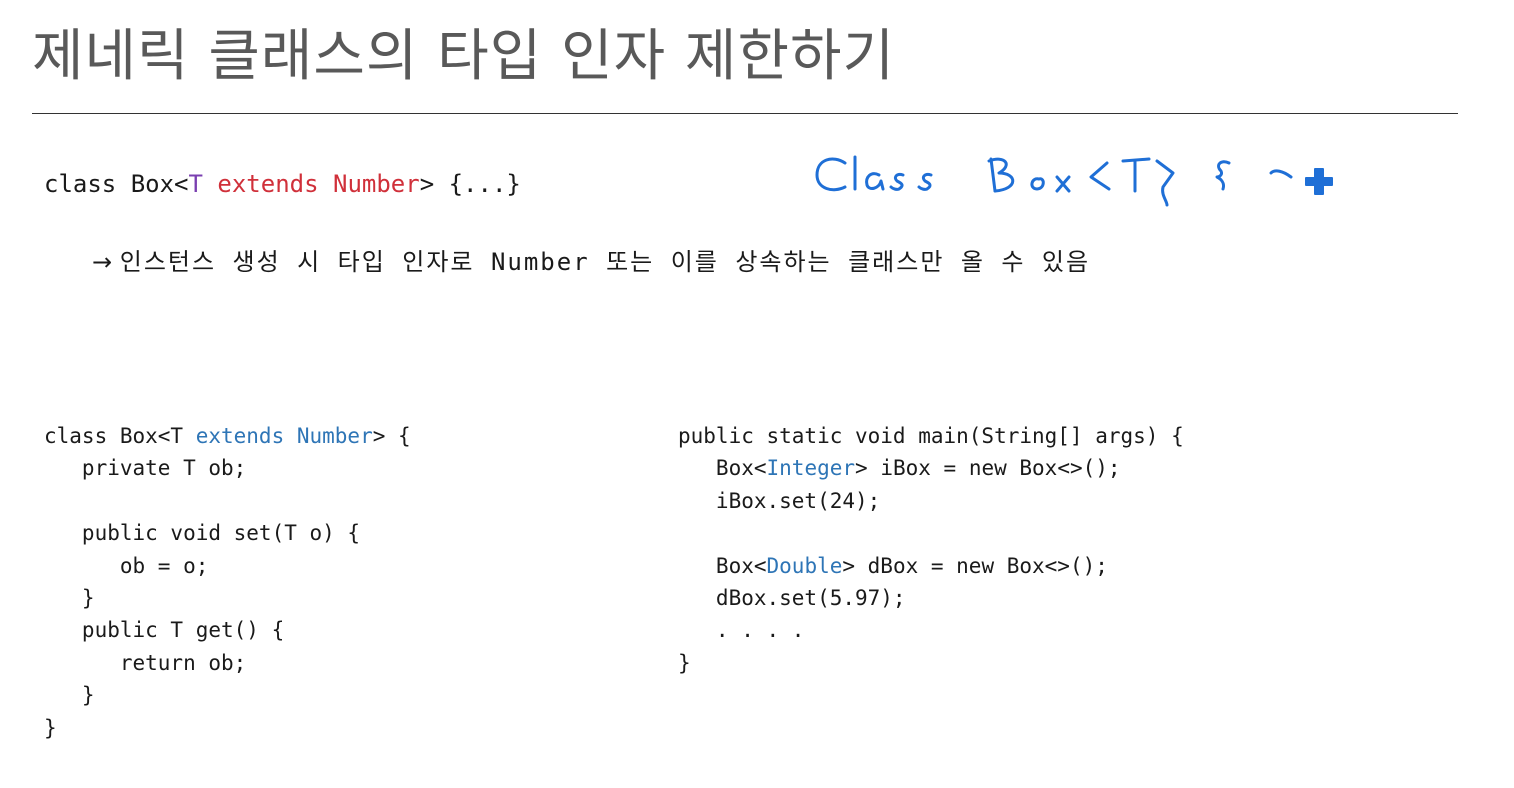 This screenshot has height=788, width=1514. I want to click on code-line: class Box<T extends Number> {, so click(227, 436).